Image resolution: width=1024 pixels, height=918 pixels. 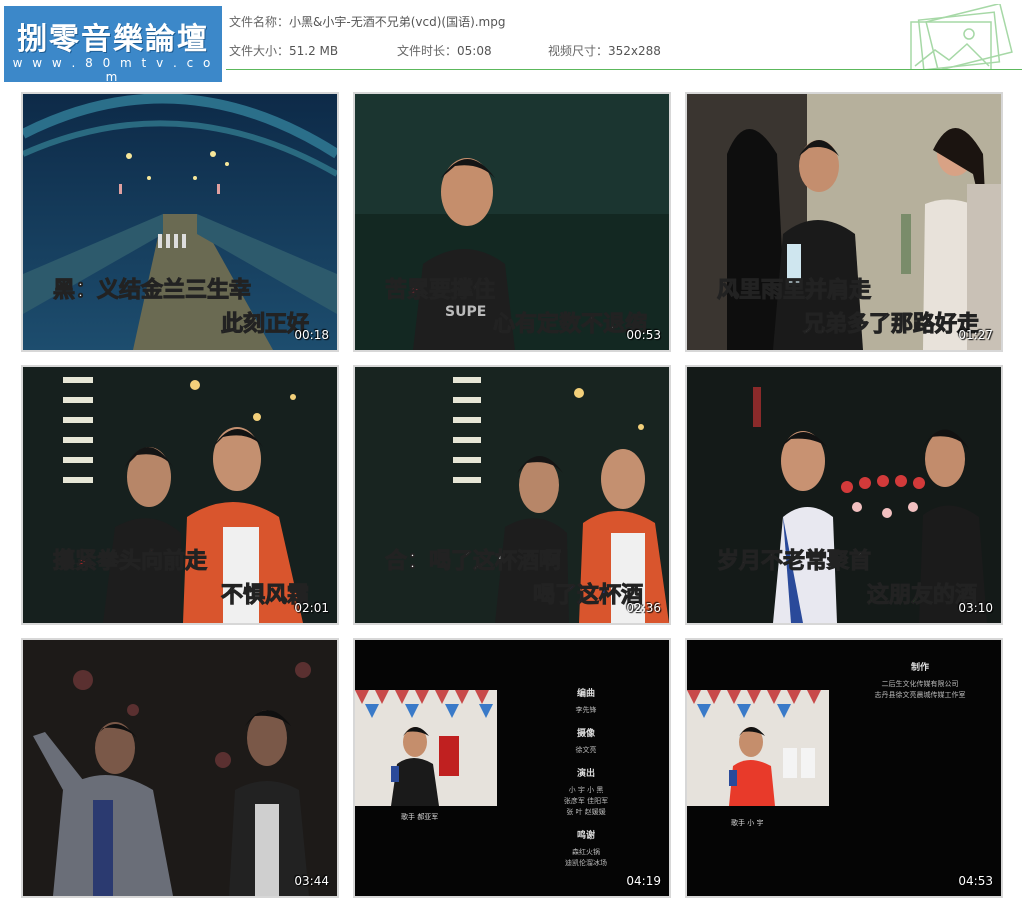 I want to click on lyric-line-1: 风里雨里并肩走, so click(x=794, y=288).